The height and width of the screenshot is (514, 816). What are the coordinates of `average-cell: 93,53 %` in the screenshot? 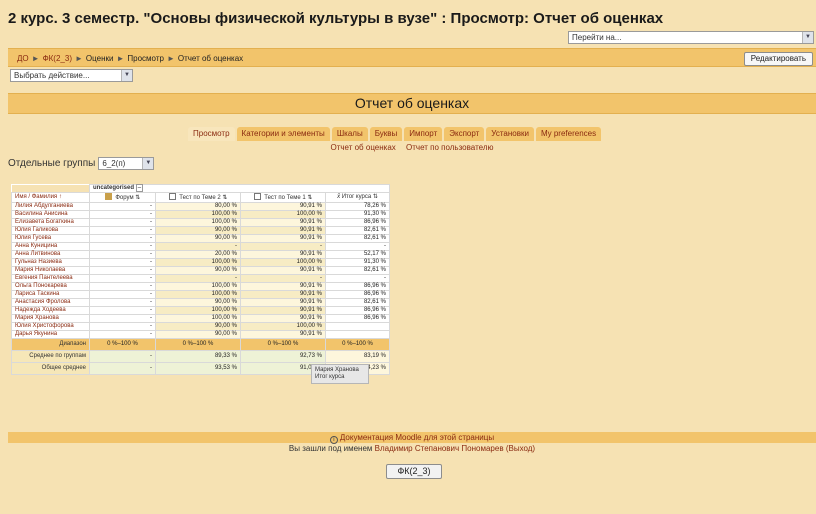 It's located at (198, 368).